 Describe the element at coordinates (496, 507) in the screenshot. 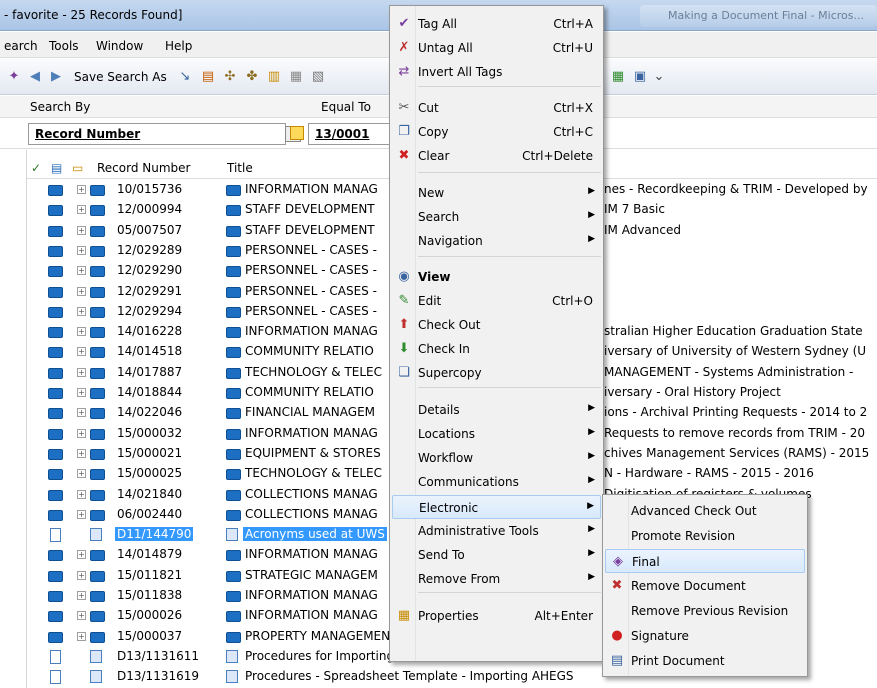

I see `menu-item-electronic: Electronic ▶` at that location.